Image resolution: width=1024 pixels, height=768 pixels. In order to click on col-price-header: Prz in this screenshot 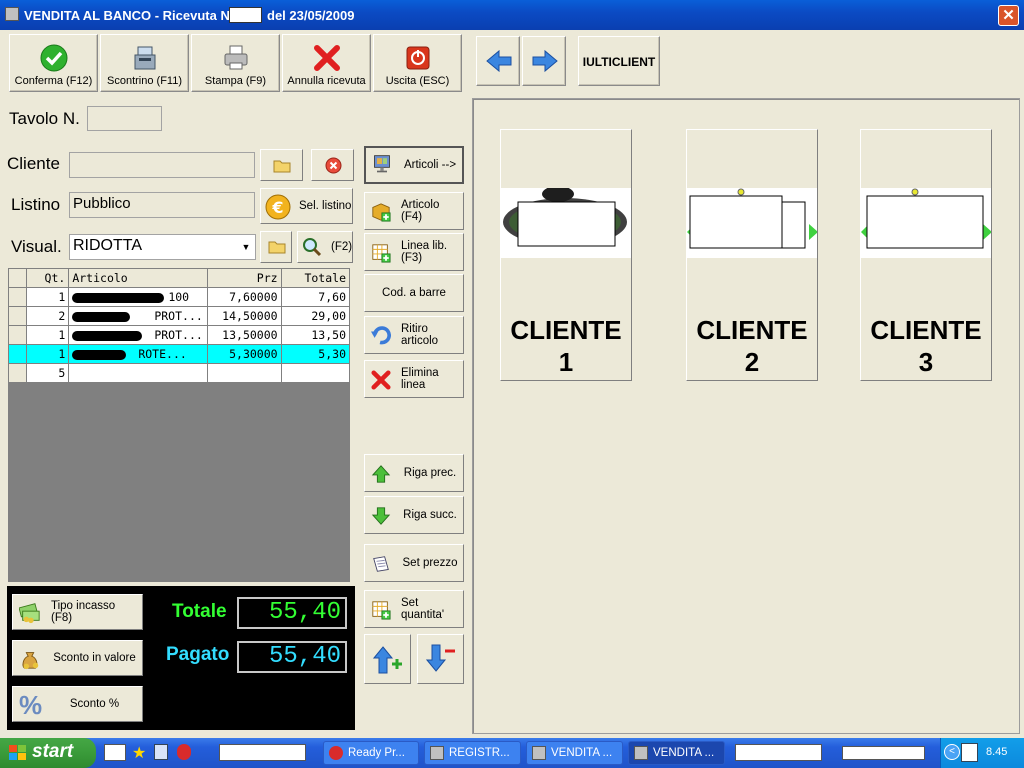, I will do `click(244, 278)`.